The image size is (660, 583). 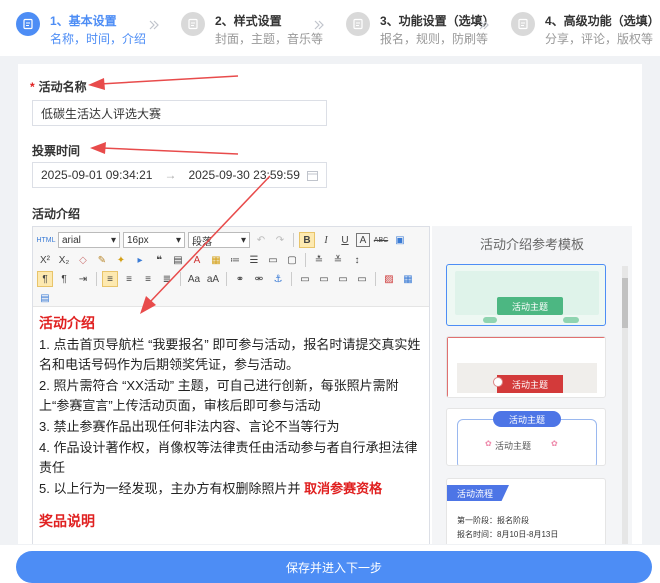 What do you see at coordinates (101, 113) in the screenshot?
I see `activity-name-value: 低碳生活达人评选大赛` at bounding box center [101, 113].